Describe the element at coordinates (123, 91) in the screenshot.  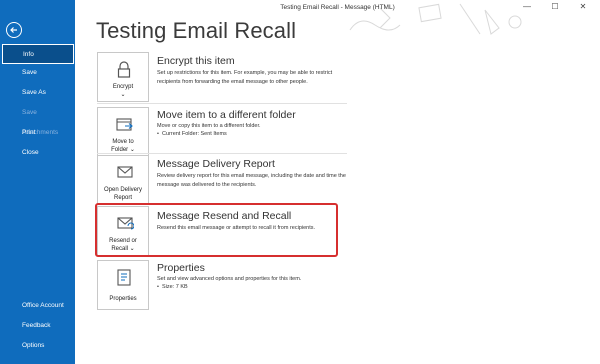
I see `encrypt-button-label: Encrypt ⌄` at that location.